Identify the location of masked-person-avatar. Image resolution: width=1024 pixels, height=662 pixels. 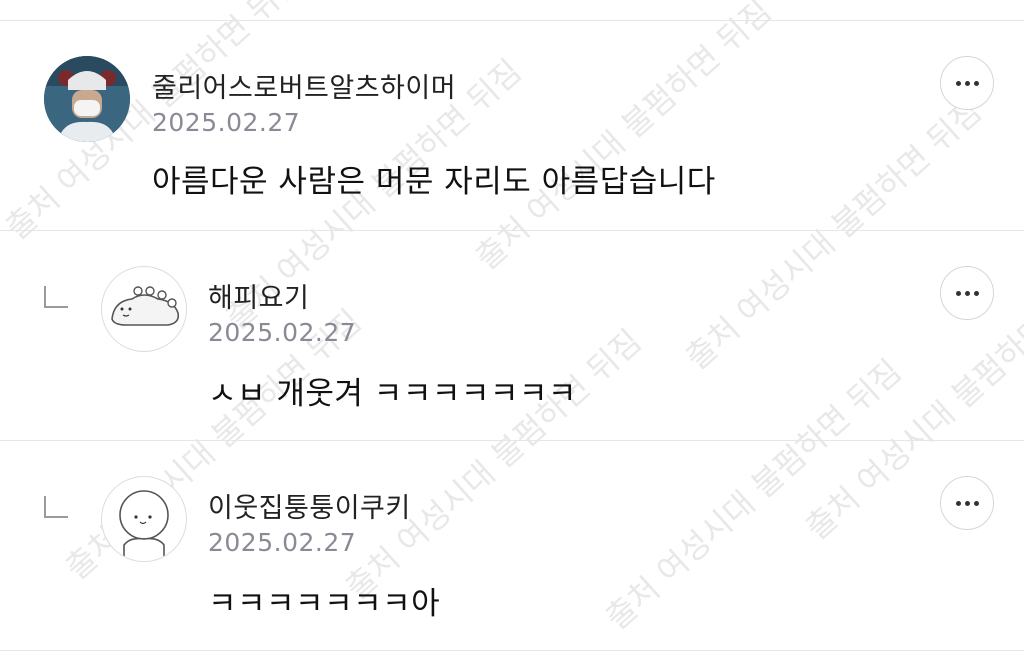
(87, 99).